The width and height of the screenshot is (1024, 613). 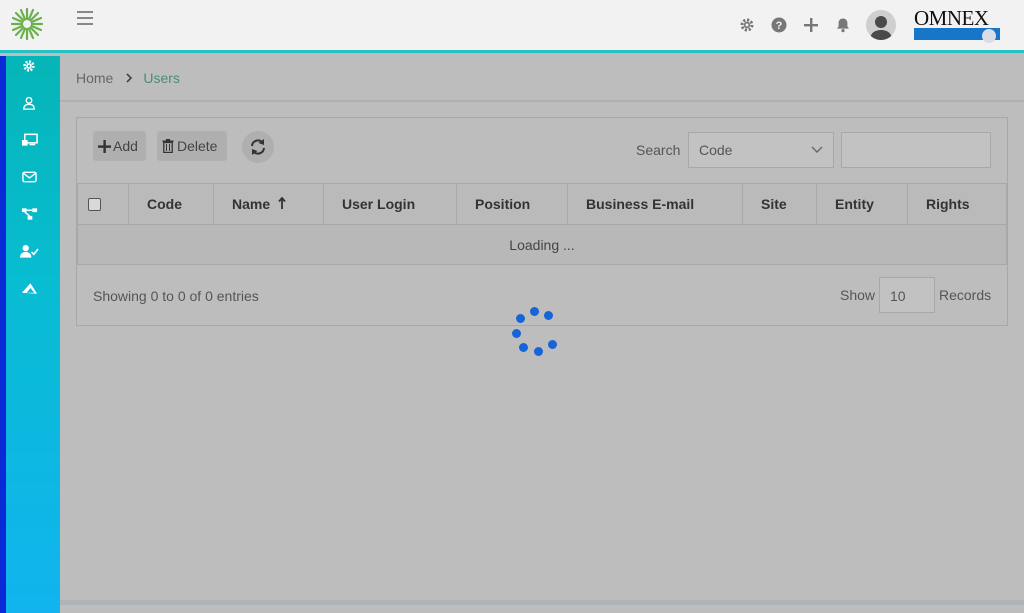 What do you see at coordinates (542, 602) in the screenshot?
I see `horizontal-scrollbar` at bounding box center [542, 602].